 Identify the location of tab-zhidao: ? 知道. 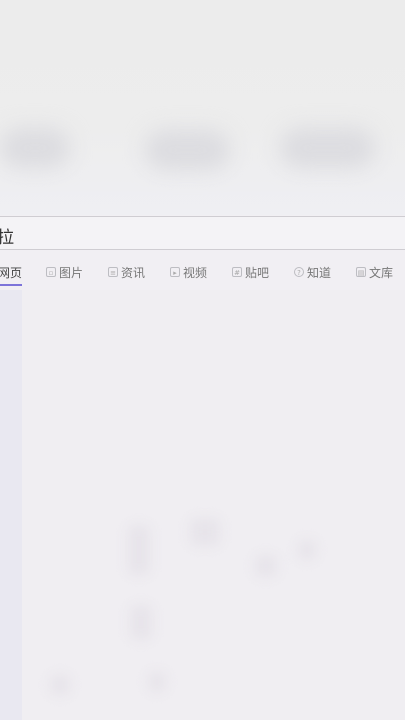
(312, 272).